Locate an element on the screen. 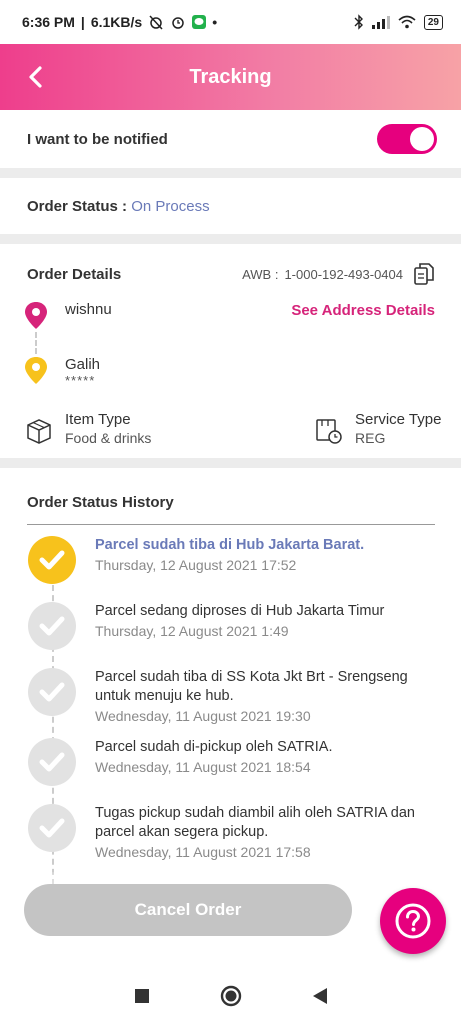  service-type: Service Type REG is located at coordinates (378, 428).